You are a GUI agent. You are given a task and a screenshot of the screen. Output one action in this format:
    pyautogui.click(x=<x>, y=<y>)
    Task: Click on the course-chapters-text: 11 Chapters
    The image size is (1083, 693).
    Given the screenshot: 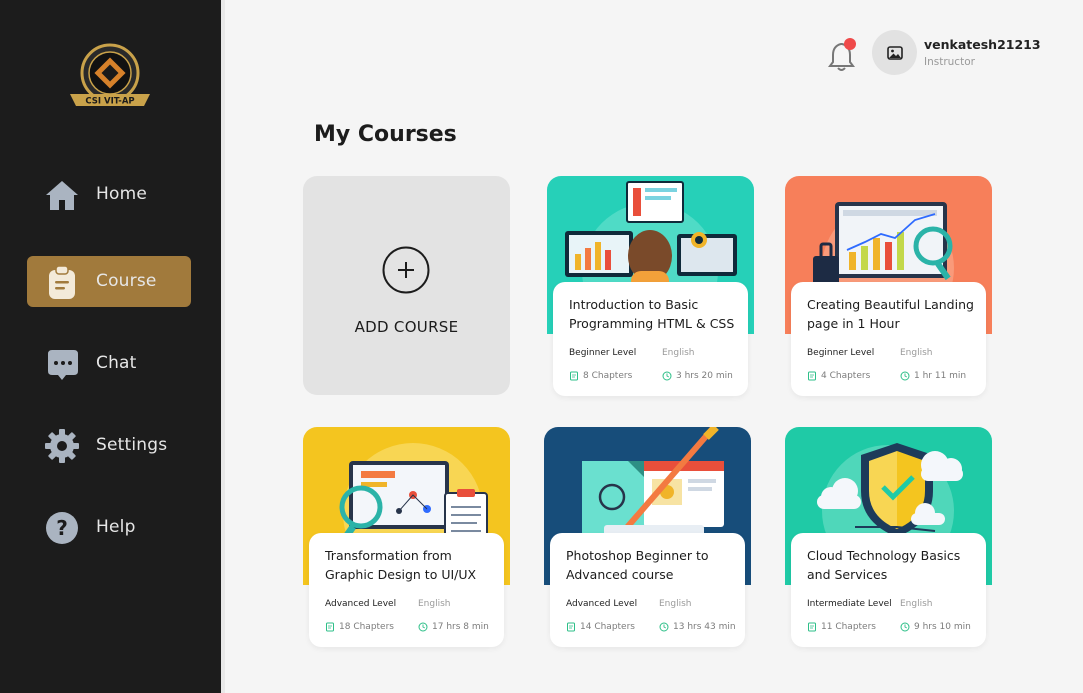 What is the action you would take?
    pyautogui.click(x=848, y=627)
    